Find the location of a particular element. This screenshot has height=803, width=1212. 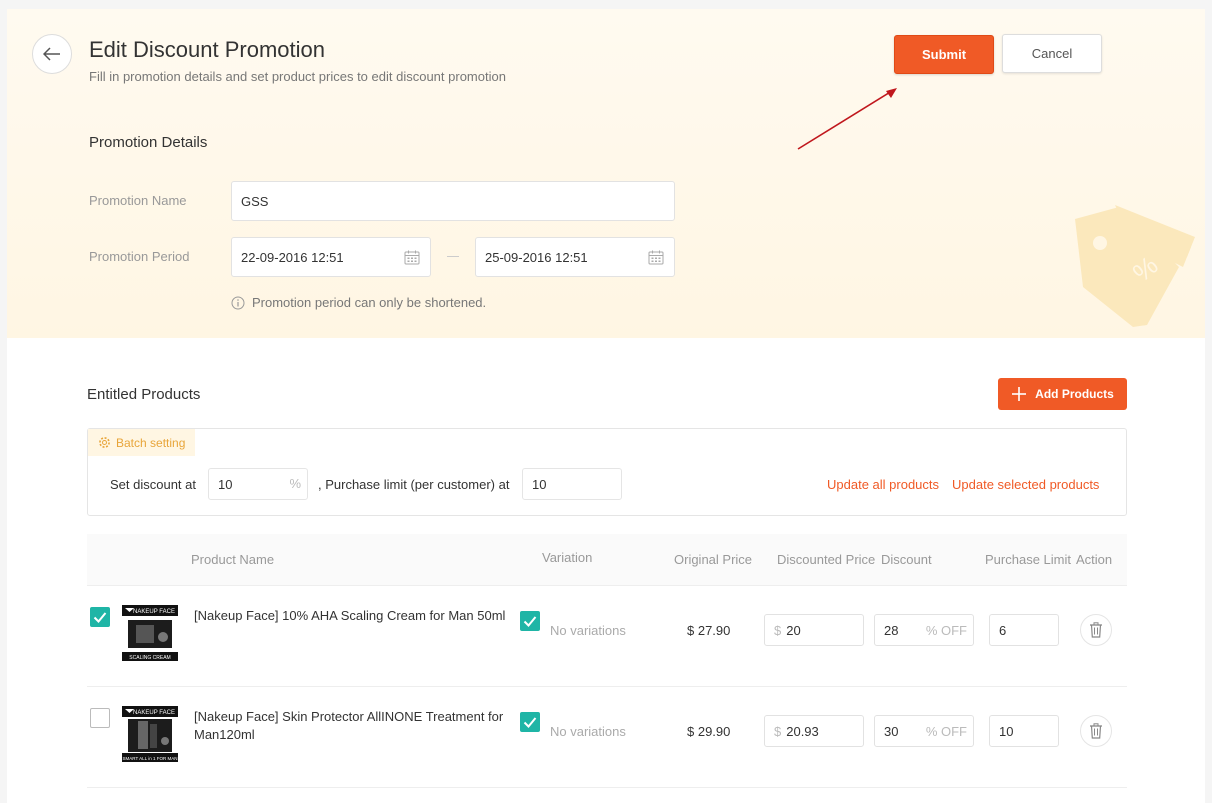

promotion-name-label: Promotion Name is located at coordinates (138, 200).